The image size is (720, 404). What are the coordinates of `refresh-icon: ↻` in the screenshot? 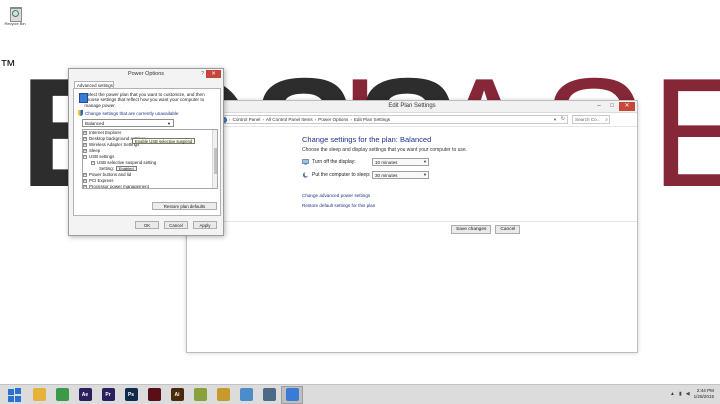 It's located at (563, 119).